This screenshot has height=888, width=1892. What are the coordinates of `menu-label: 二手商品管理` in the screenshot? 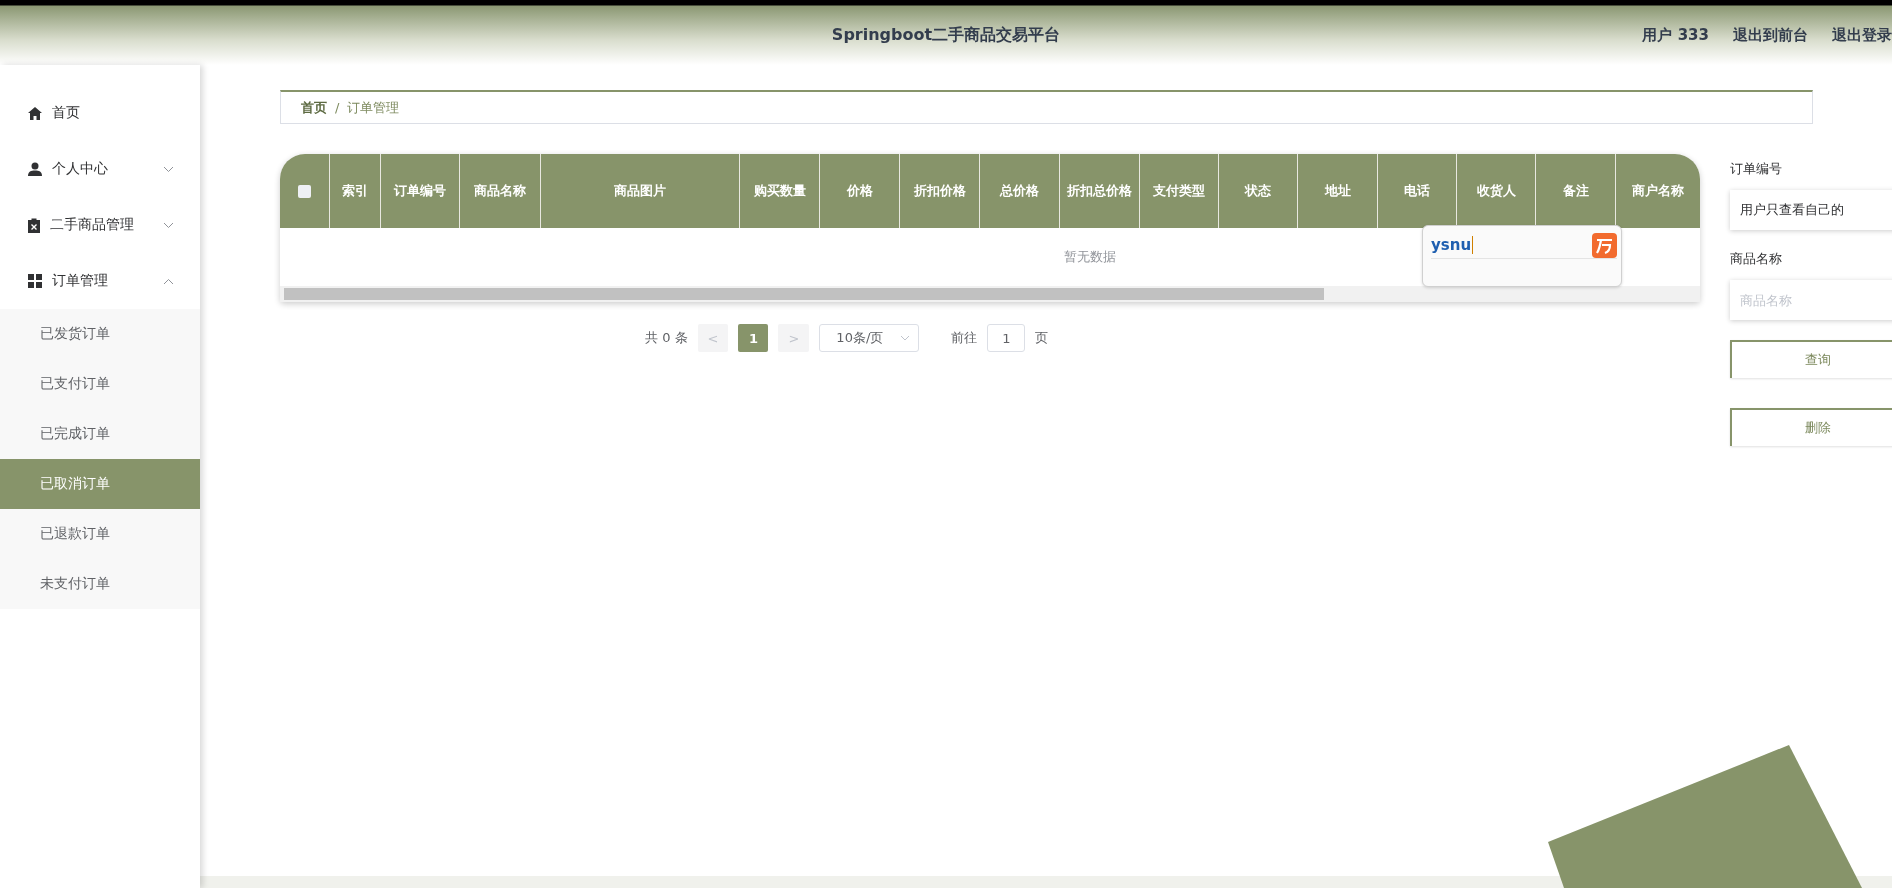 It's located at (92, 225).